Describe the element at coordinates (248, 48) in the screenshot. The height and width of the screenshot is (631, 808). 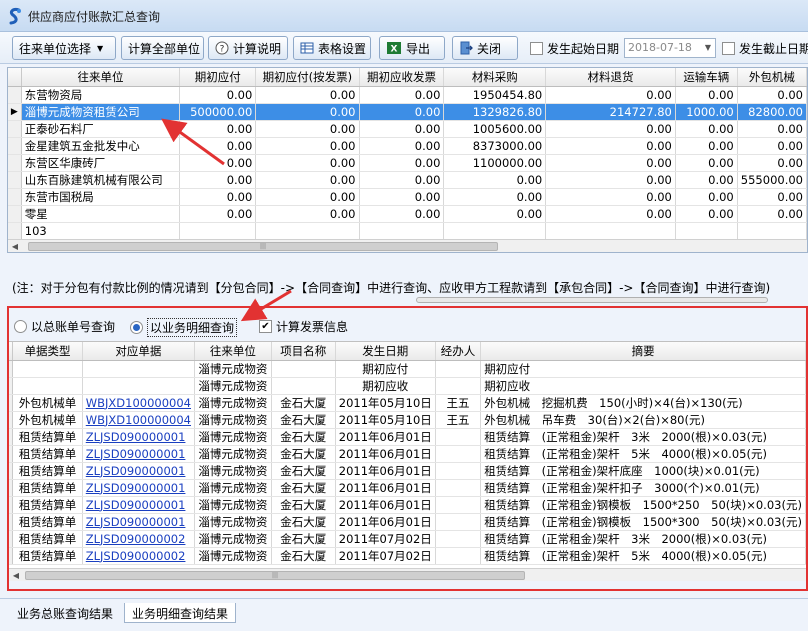
I see `calc-help-button: ? 计算说明` at that location.